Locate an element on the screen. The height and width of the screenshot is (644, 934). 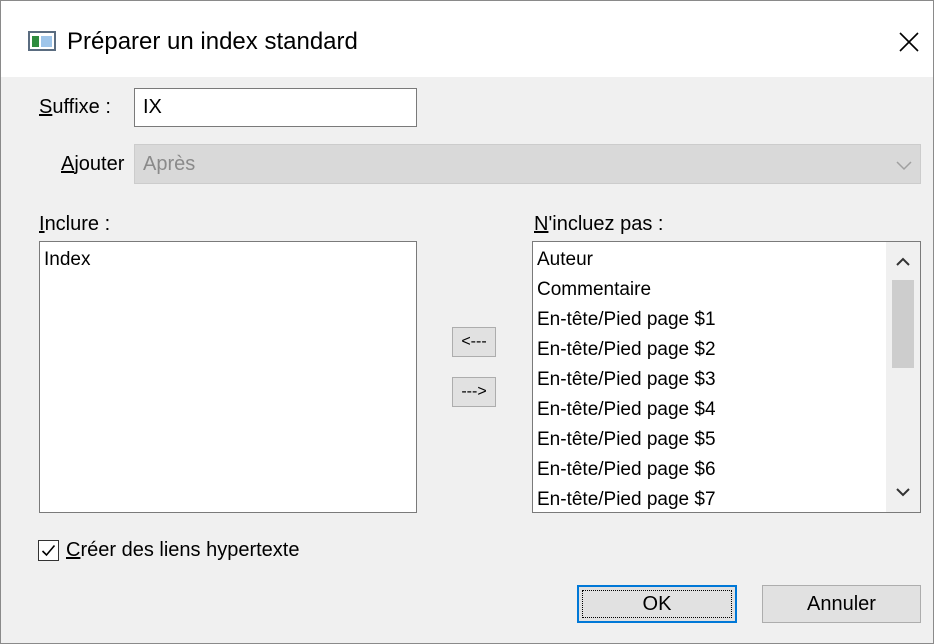
list-item: Auteur is located at coordinates (726, 260).